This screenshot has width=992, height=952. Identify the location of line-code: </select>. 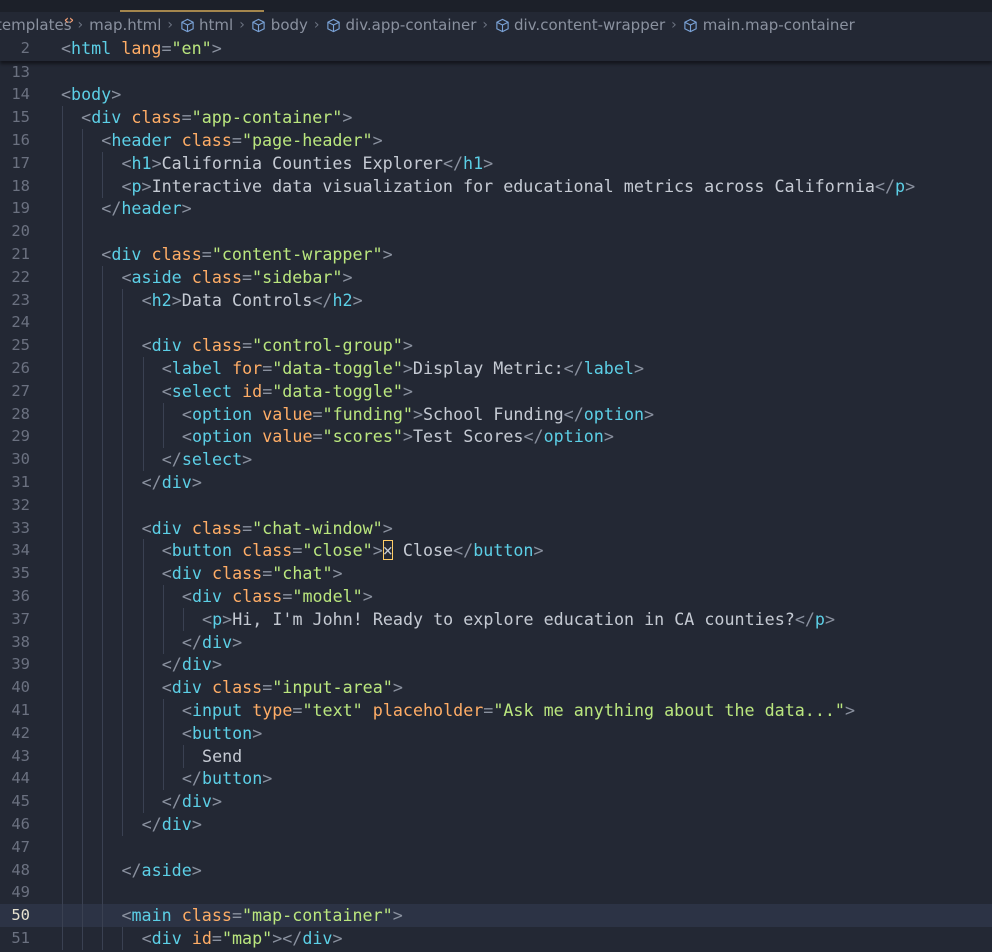
(207, 459).